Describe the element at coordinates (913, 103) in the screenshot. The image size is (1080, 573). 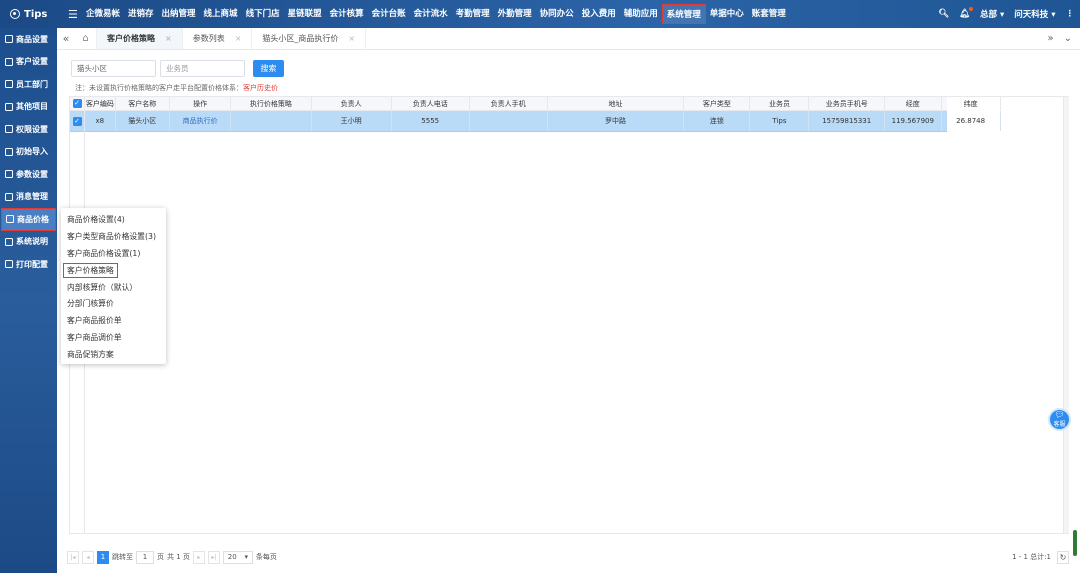
I see `column-header: 经度` at that location.